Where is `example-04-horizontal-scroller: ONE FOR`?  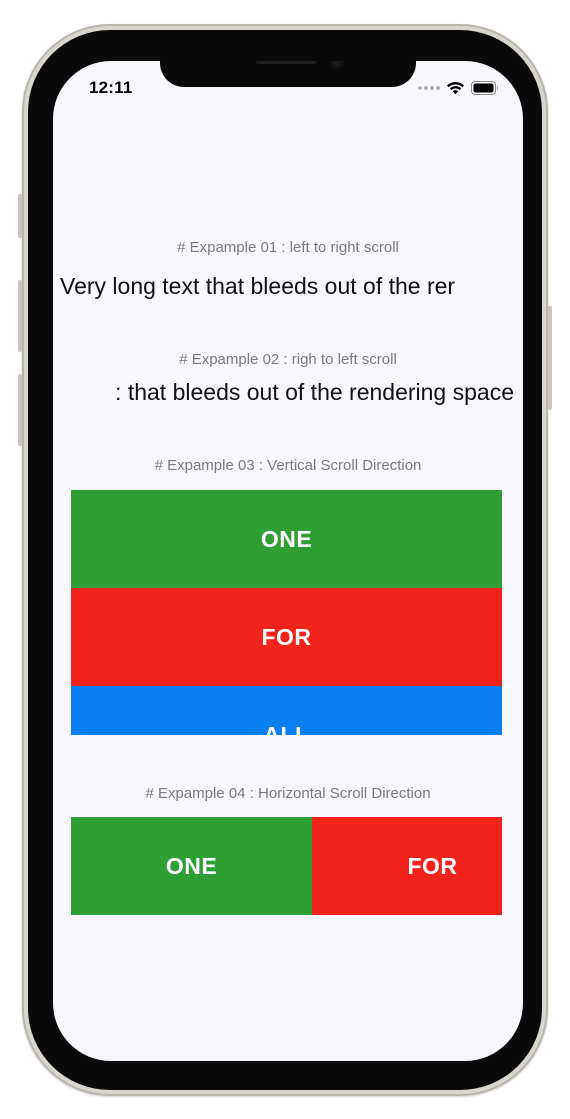 example-04-horizontal-scroller: ONE FOR is located at coordinates (286, 866).